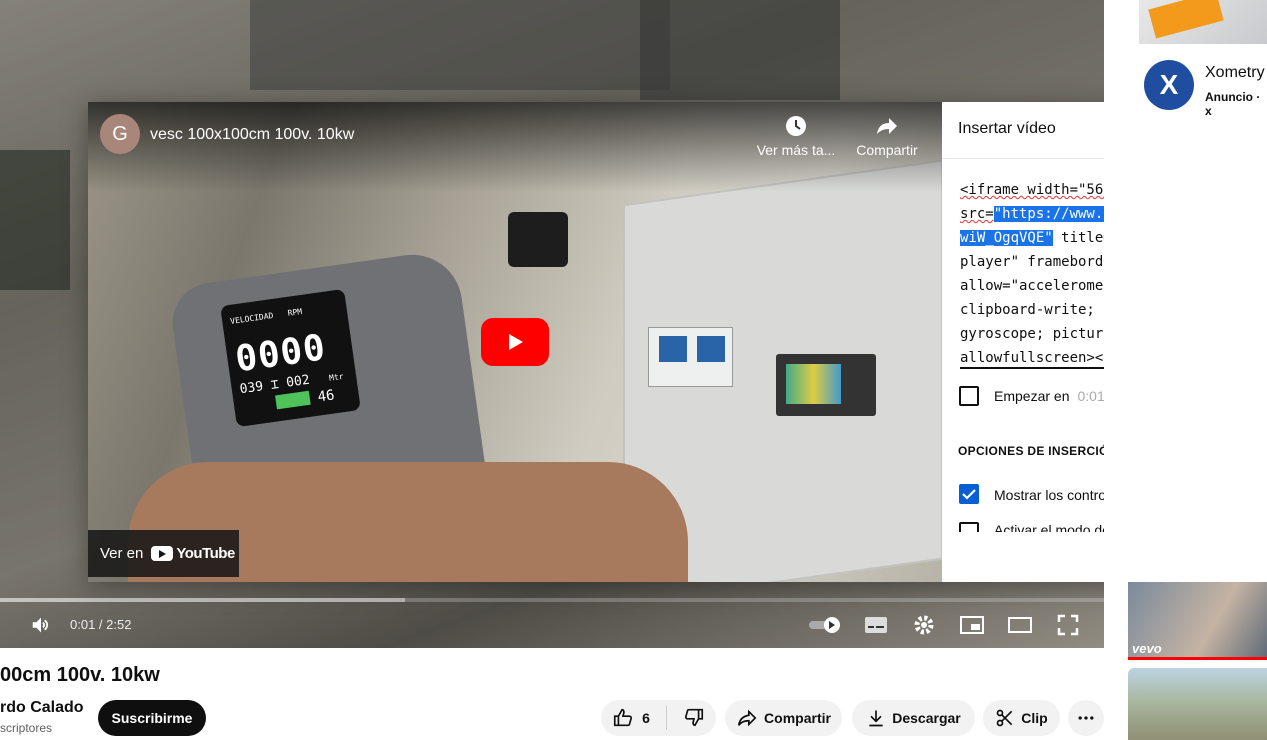 This screenshot has height=740, width=1267. I want to click on clock-icon, so click(796, 126).